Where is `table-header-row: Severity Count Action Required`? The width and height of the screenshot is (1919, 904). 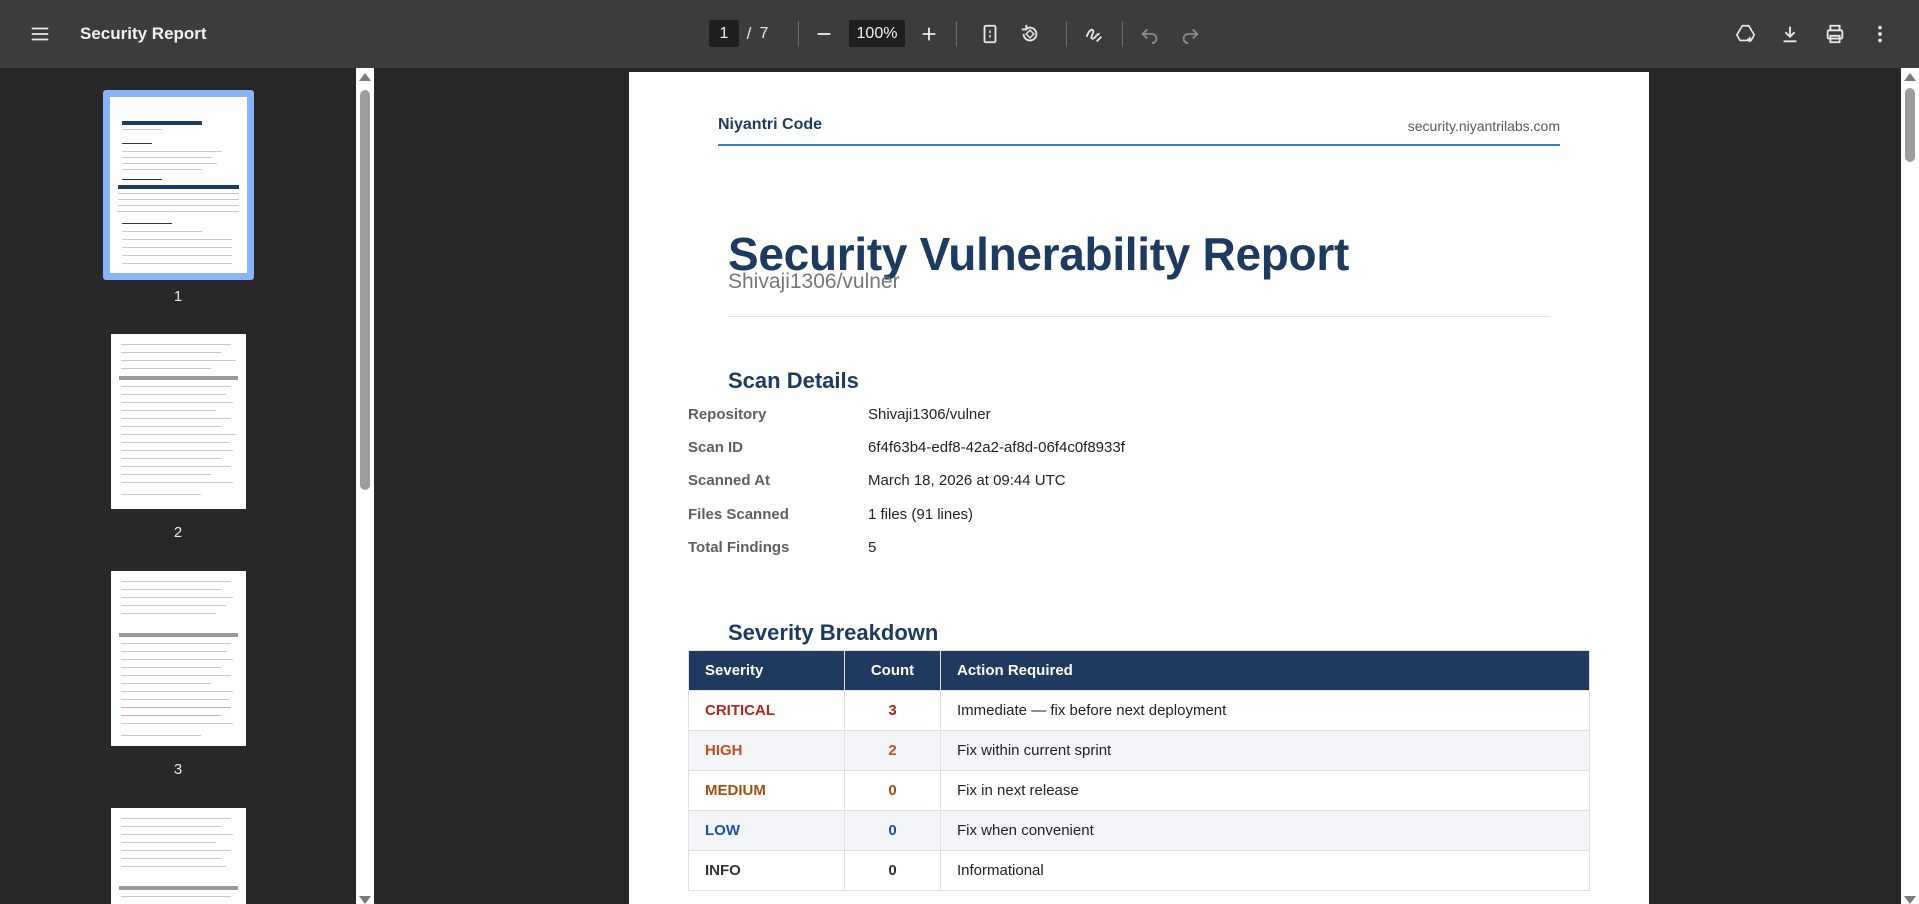 table-header-row: Severity Count Action Required is located at coordinates (1139, 670).